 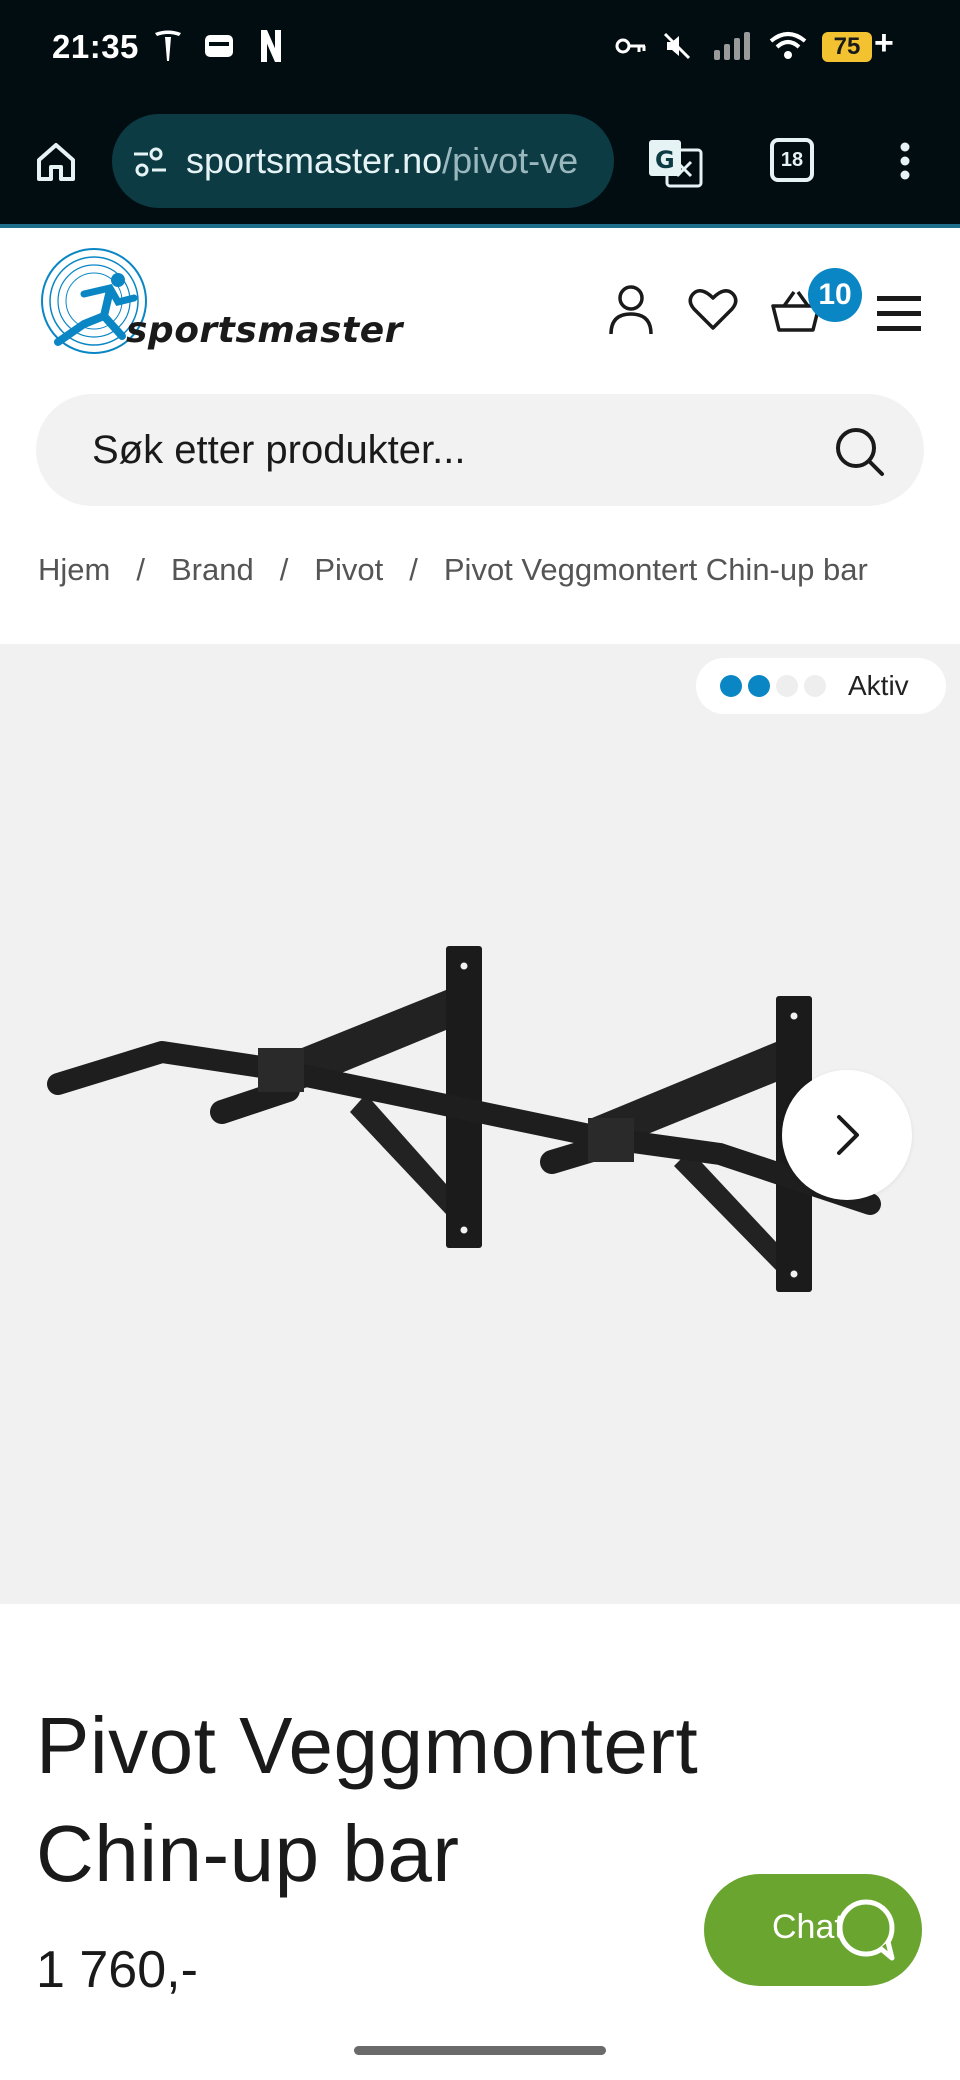 What do you see at coordinates (218, 301) in the screenshot?
I see `sportsmaster-logo: sportsmaster` at bounding box center [218, 301].